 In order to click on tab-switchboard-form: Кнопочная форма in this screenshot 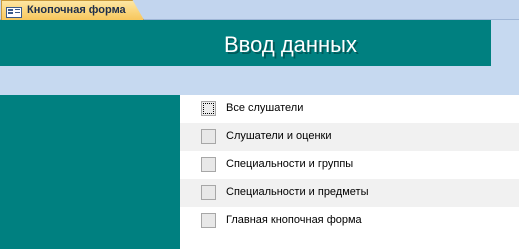, I will do `click(72, 10)`.